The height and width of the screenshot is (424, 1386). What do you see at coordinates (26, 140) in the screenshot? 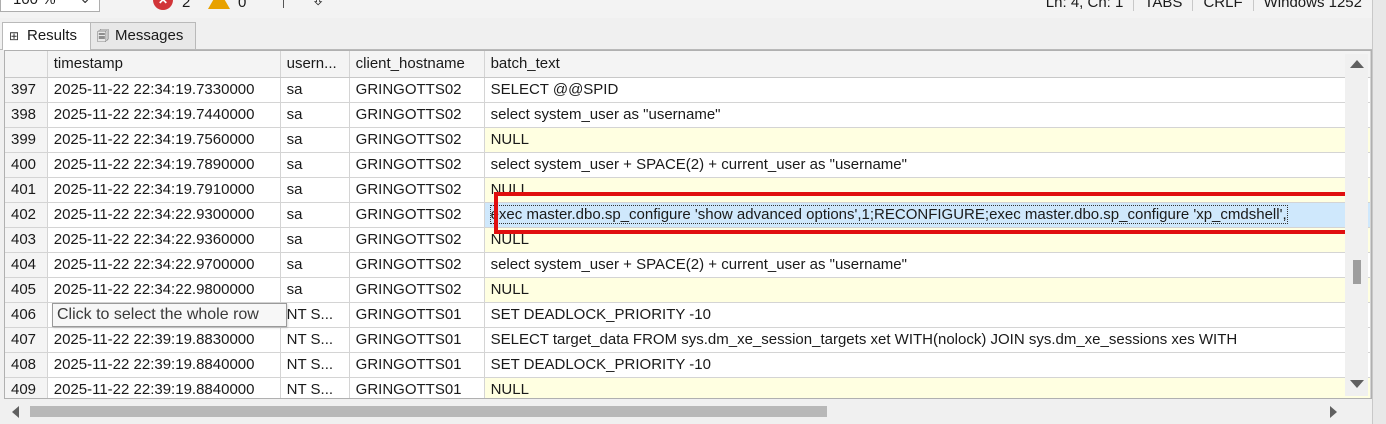
I see `row-number-cell: 399` at bounding box center [26, 140].